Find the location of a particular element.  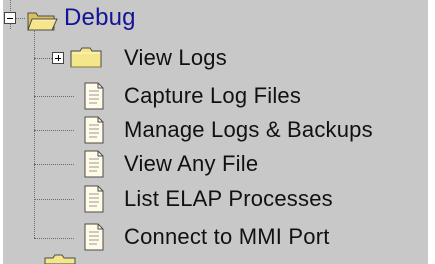

tree-item-label: List ELAP Processes is located at coordinates (228, 198).